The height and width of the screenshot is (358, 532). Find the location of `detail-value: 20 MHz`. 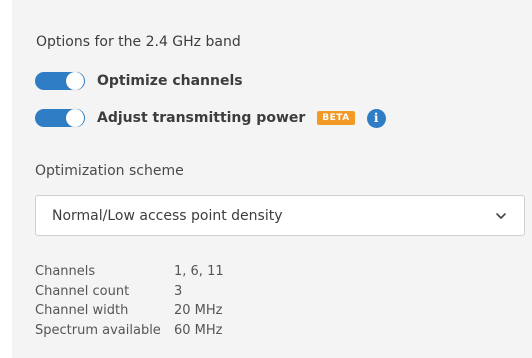

detail-value: 20 MHz is located at coordinates (198, 310).